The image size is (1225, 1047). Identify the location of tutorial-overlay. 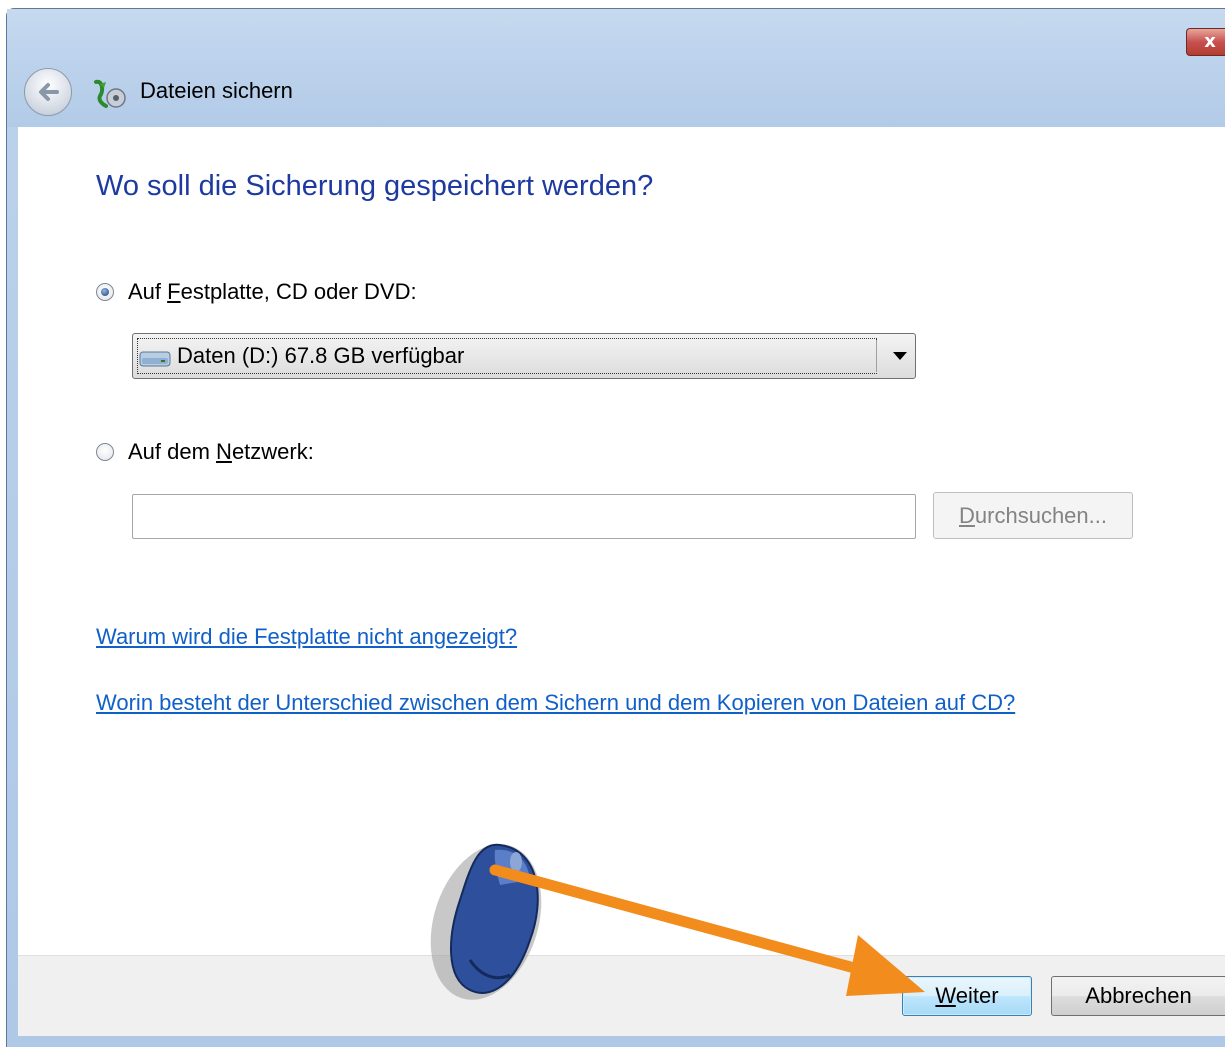
(677, 921).